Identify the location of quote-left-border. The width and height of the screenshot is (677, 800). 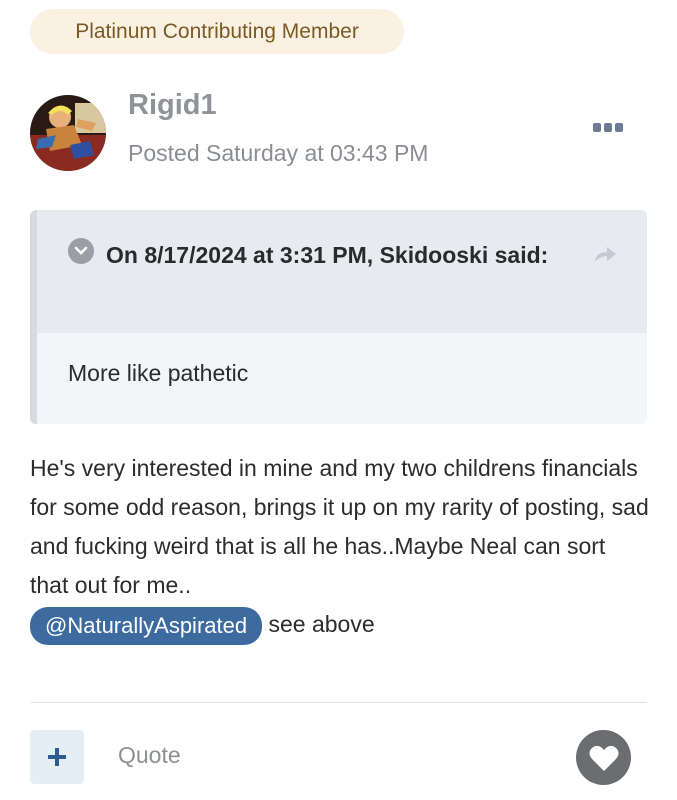
(33, 317).